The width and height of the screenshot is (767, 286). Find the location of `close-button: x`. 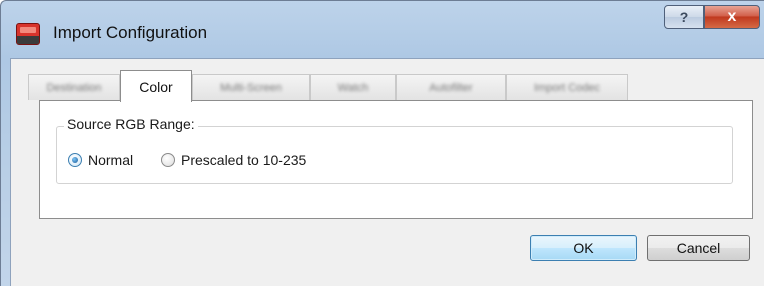

close-button: x is located at coordinates (732, 17).